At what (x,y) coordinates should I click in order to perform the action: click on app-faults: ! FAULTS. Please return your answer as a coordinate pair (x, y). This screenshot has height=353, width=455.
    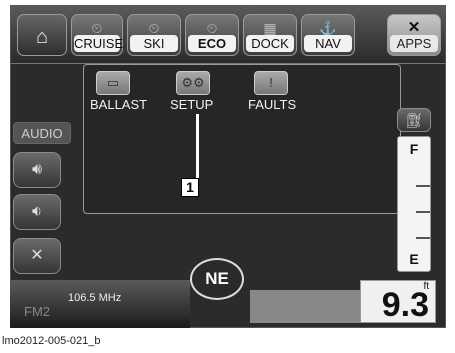
    Looking at the image, I should click on (288, 101).